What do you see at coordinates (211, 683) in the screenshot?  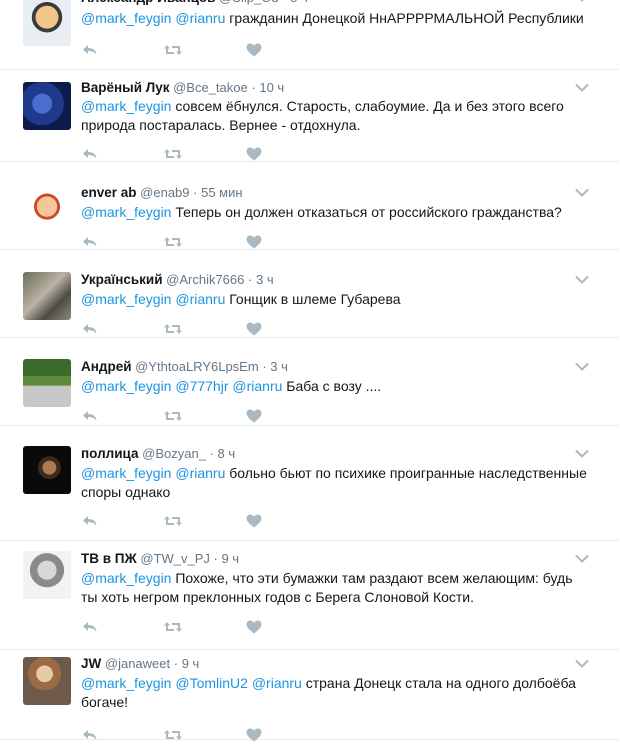 I see `mention-link: @TomlinU2` at bounding box center [211, 683].